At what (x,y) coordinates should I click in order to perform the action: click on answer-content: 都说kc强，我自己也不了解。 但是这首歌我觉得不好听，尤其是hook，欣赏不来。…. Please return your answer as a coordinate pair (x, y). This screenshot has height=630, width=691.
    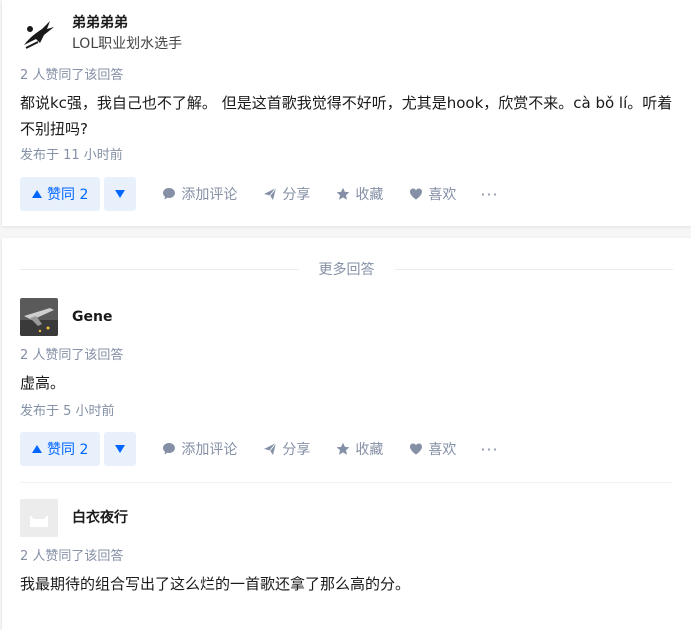
    Looking at the image, I should click on (346, 116).